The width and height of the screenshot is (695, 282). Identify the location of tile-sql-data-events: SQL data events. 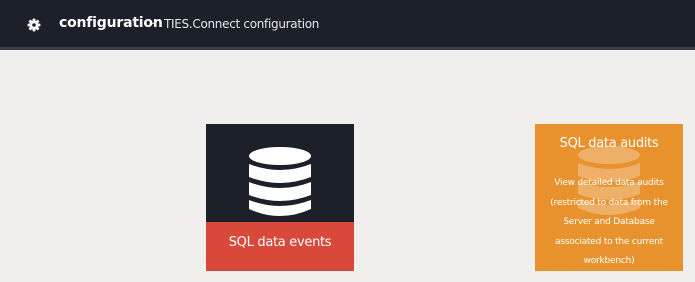
(280, 197).